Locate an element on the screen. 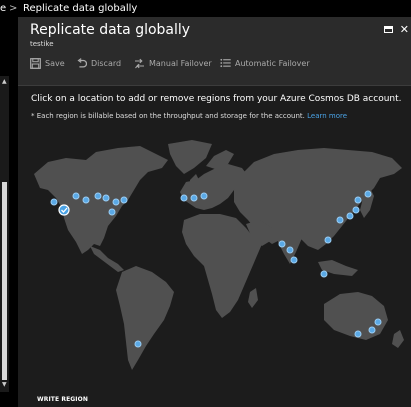 This screenshot has width=411, height=407. central-america is located at coordinates (107, 259).